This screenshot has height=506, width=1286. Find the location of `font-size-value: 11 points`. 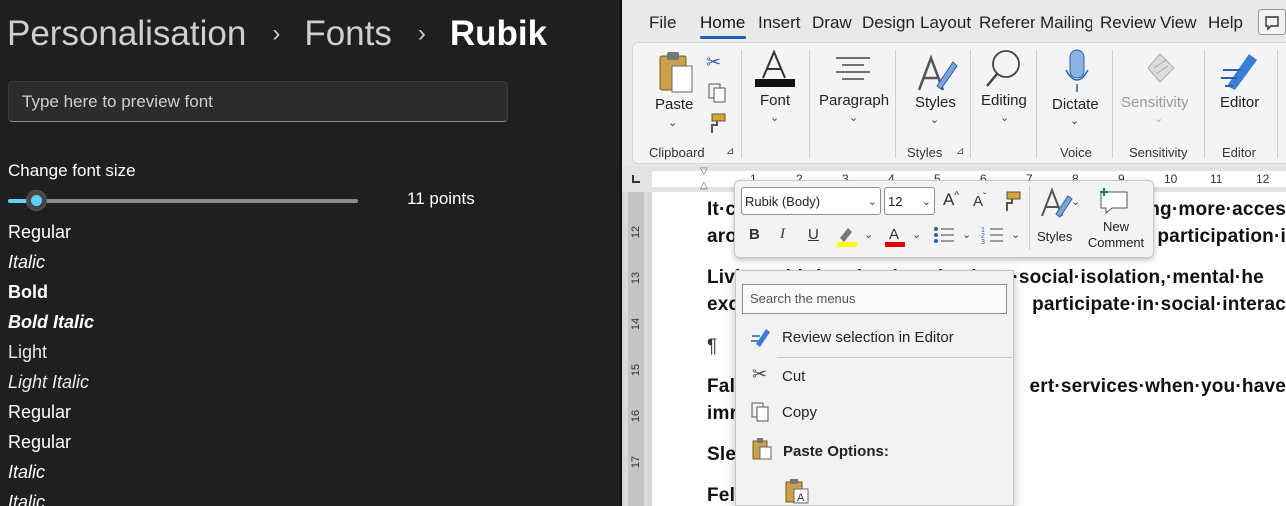

font-size-value: 11 points is located at coordinates (441, 198).